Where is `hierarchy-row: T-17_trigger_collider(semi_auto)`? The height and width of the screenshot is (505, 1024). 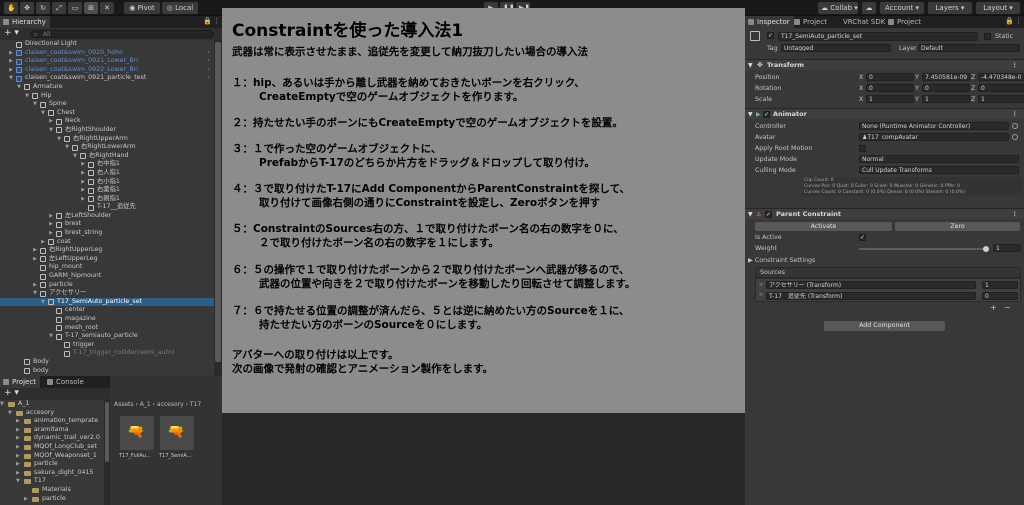 hierarchy-row: T-17_trigger_collider(semi_auto) is located at coordinates (107, 353).